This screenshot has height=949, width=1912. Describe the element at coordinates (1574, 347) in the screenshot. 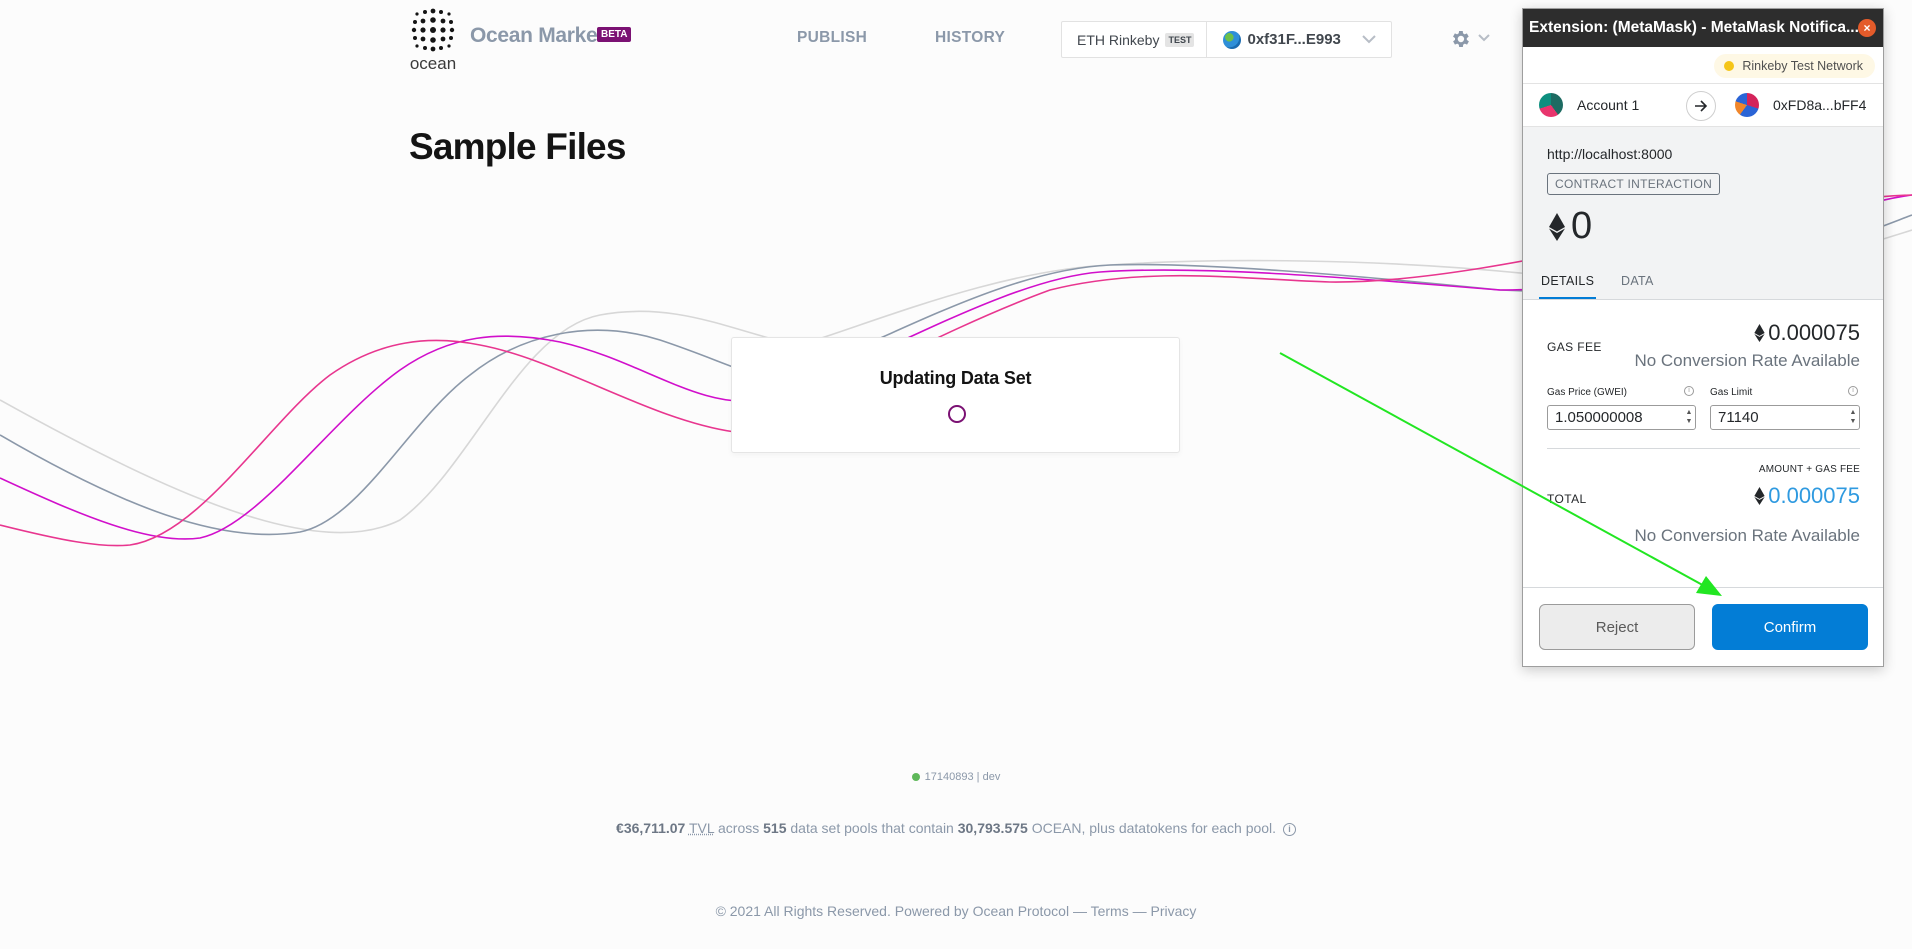

I see `gas-fee-label: GAS FEE` at that location.